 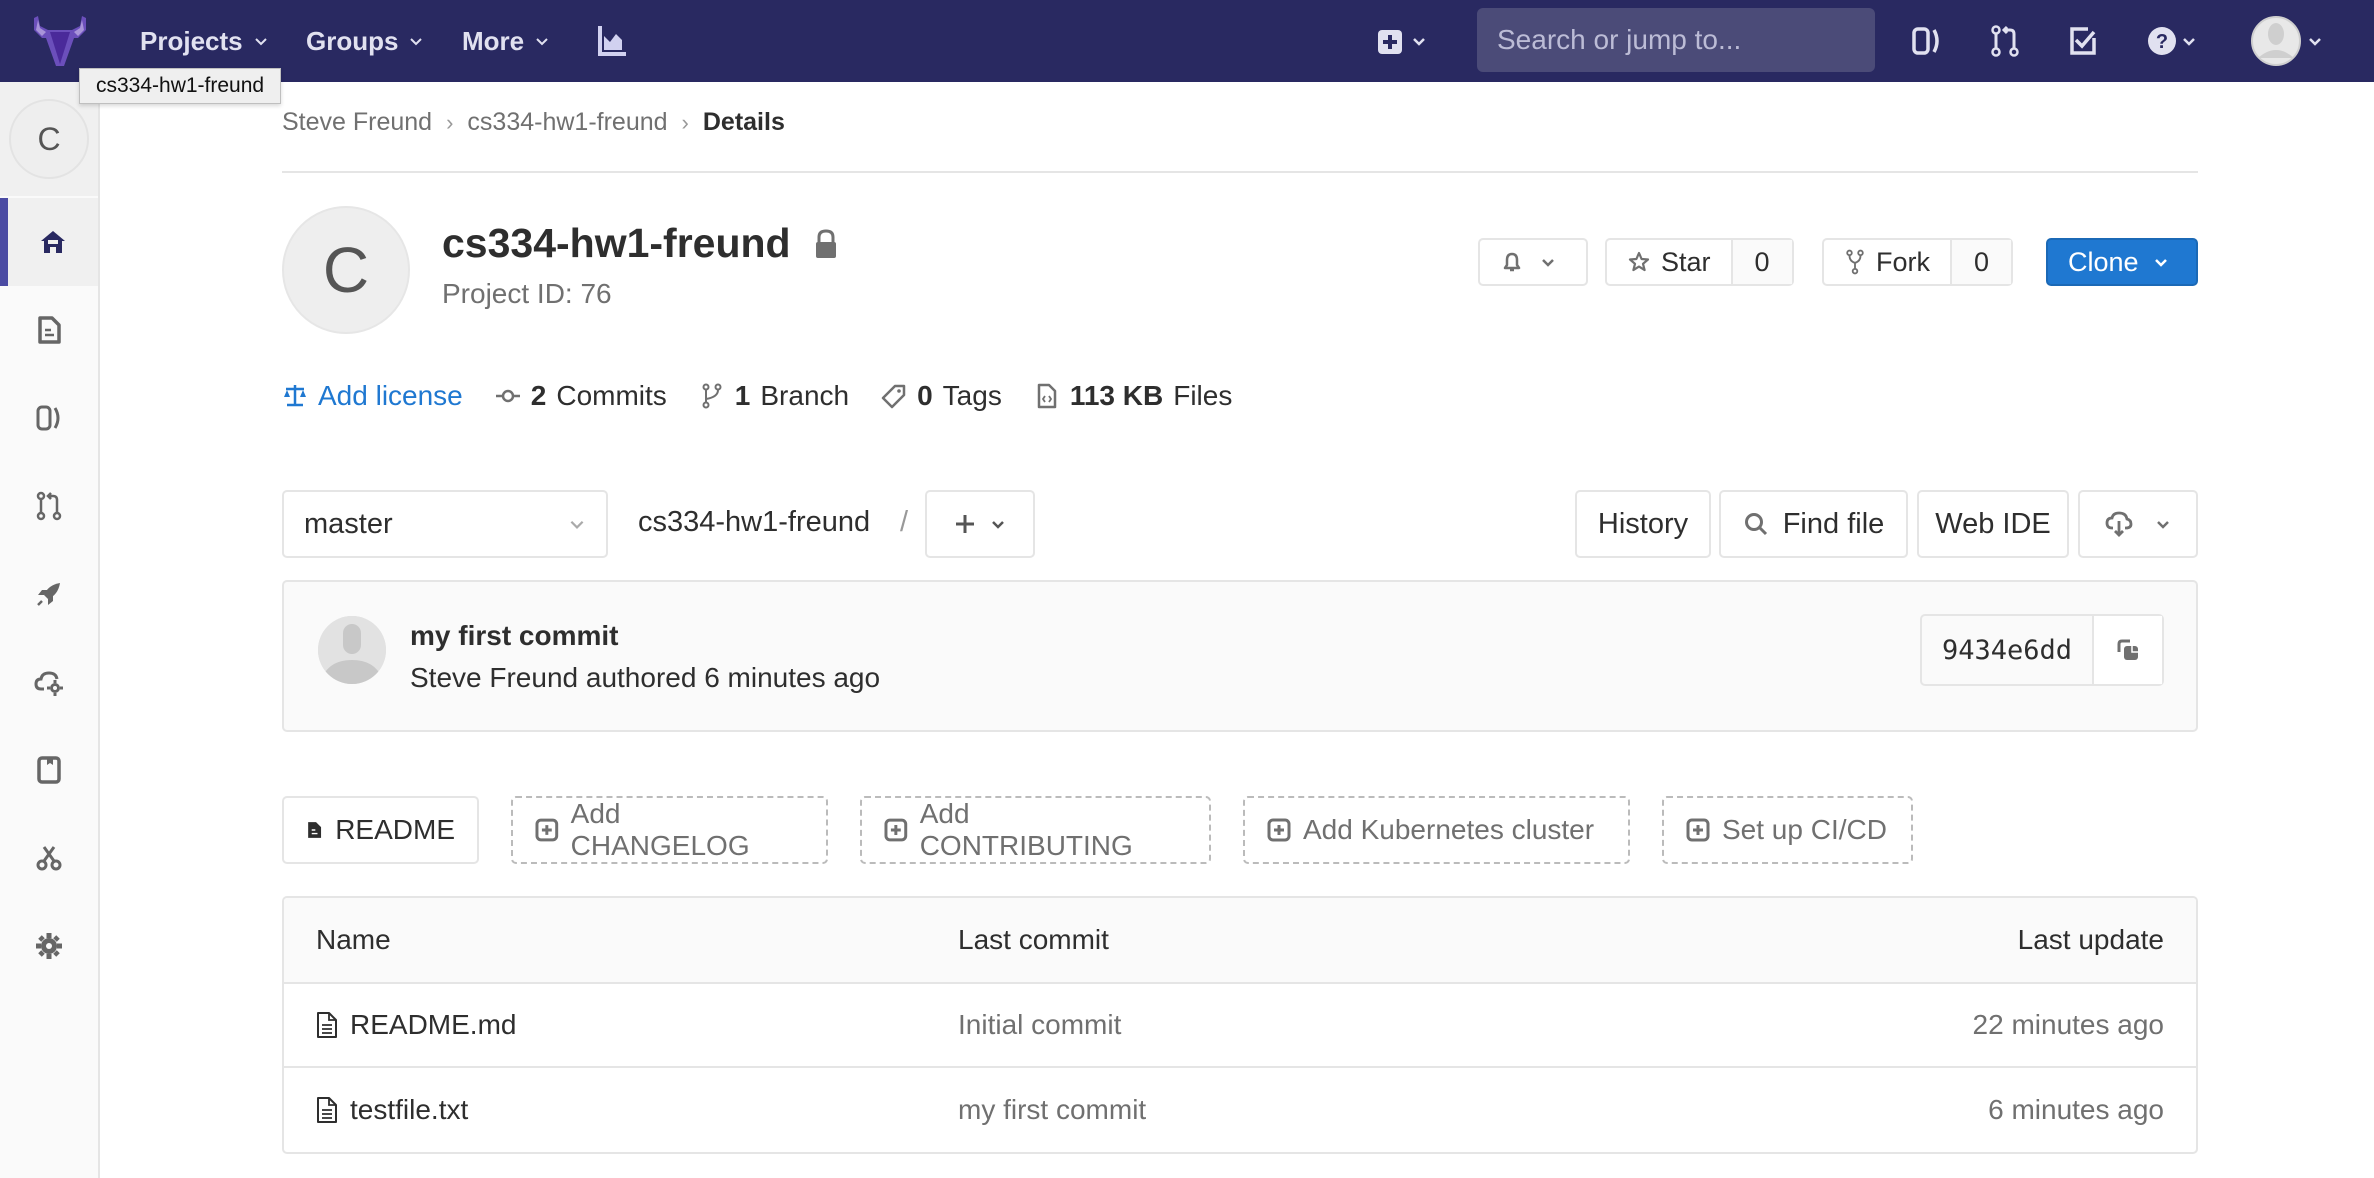 What do you see at coordinates (2138, 524) in the screenshot?
I see `download-dropdown` at bounding box center [2138, 524].